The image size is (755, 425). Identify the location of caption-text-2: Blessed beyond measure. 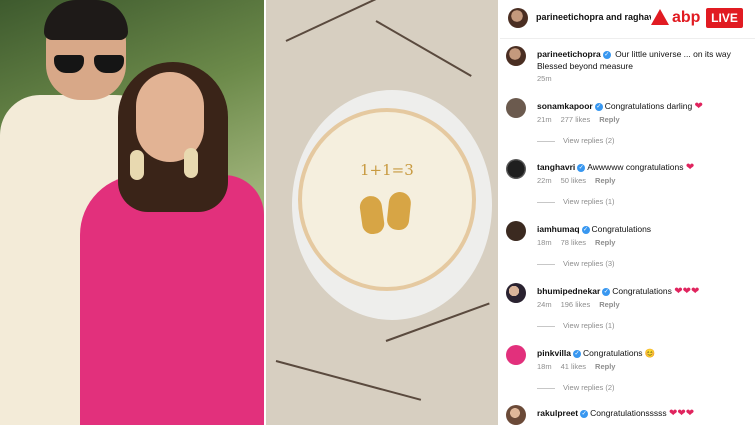
(585, 66).